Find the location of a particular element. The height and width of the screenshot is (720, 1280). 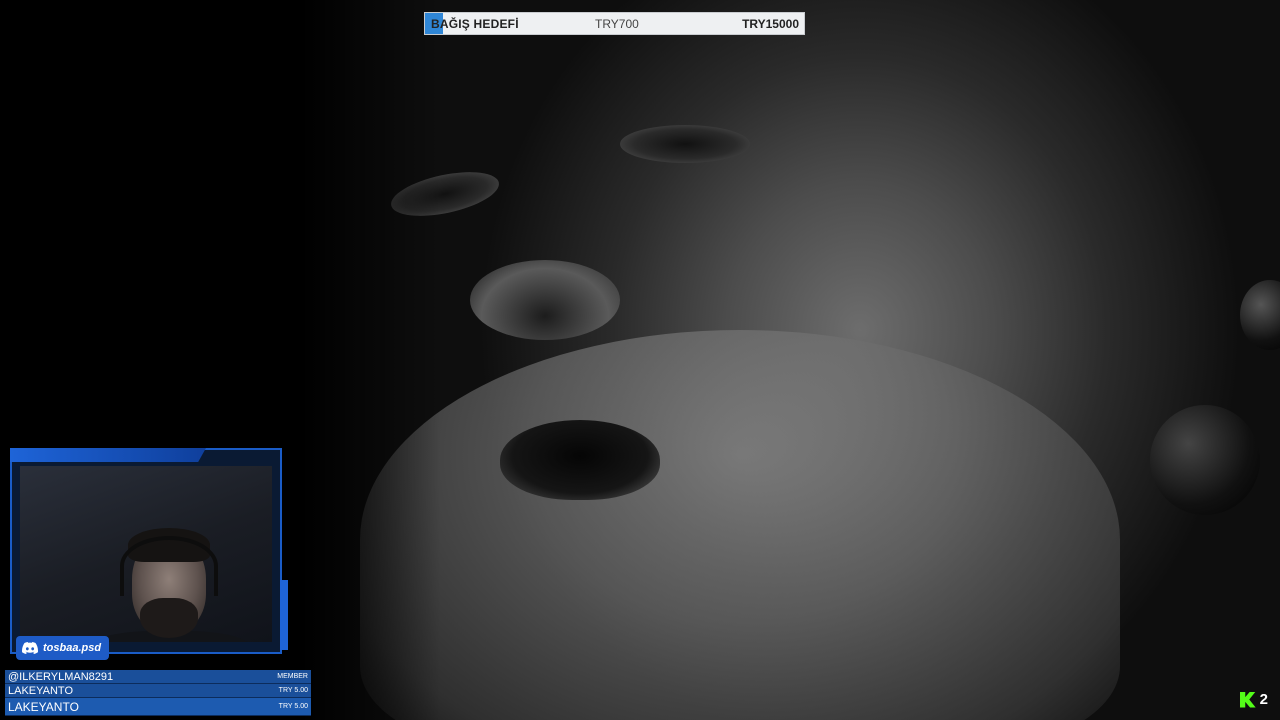

donation-goal-target: TRY15000 is located at coordinates (770, 24).